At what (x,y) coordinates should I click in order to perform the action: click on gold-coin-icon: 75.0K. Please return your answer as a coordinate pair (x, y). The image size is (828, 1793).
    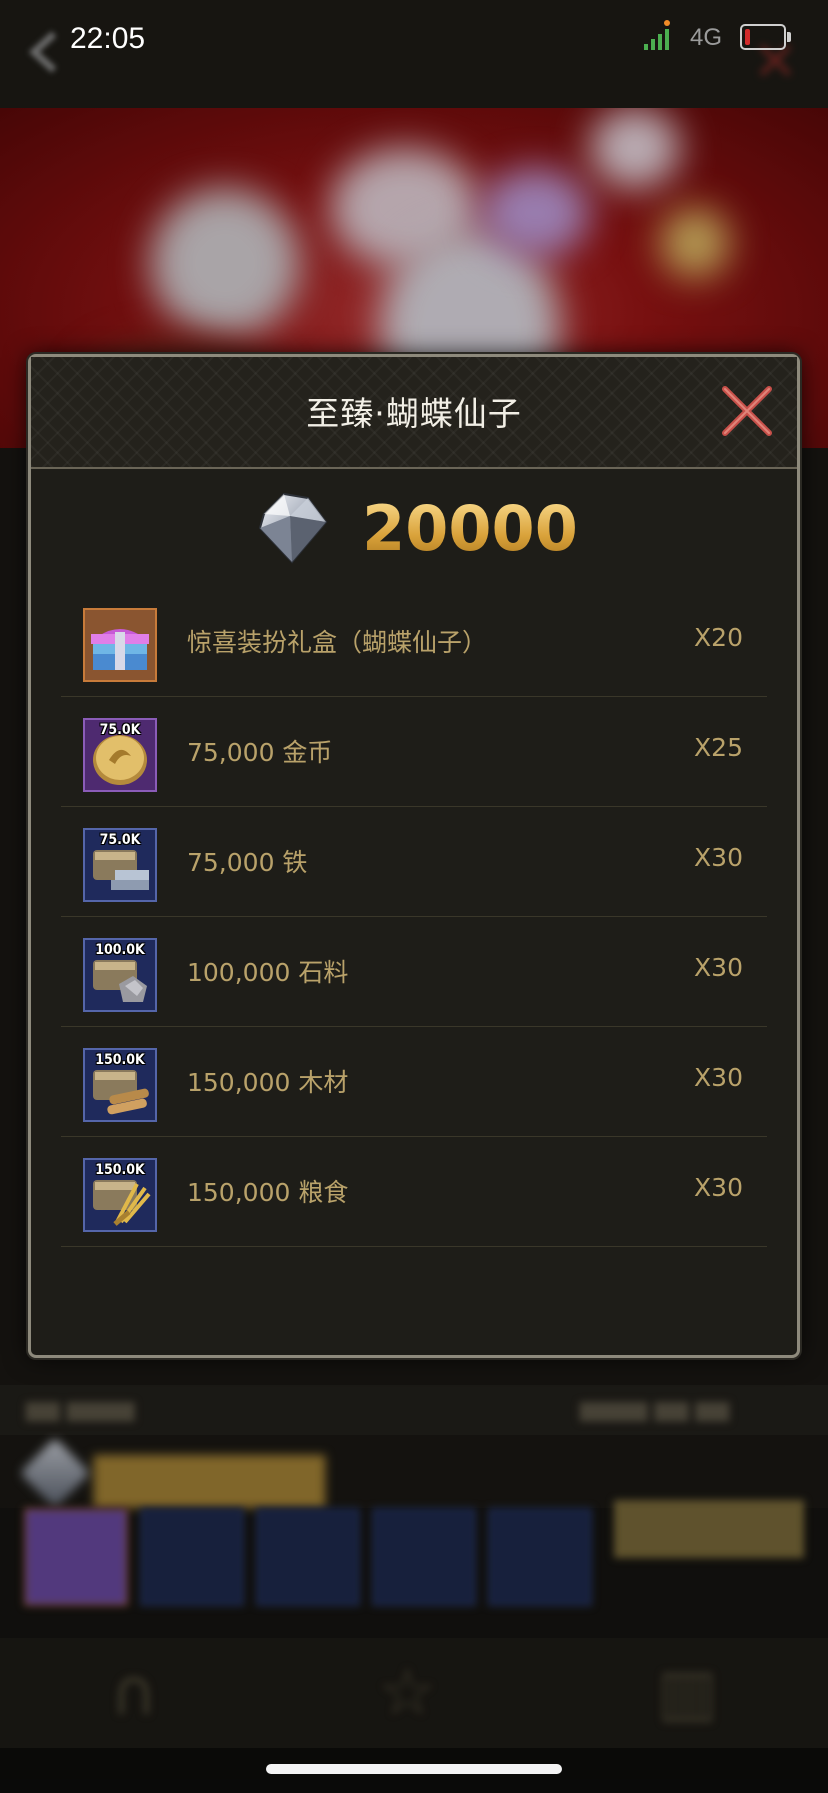
    Looking at the image, I should click on (120, 755).